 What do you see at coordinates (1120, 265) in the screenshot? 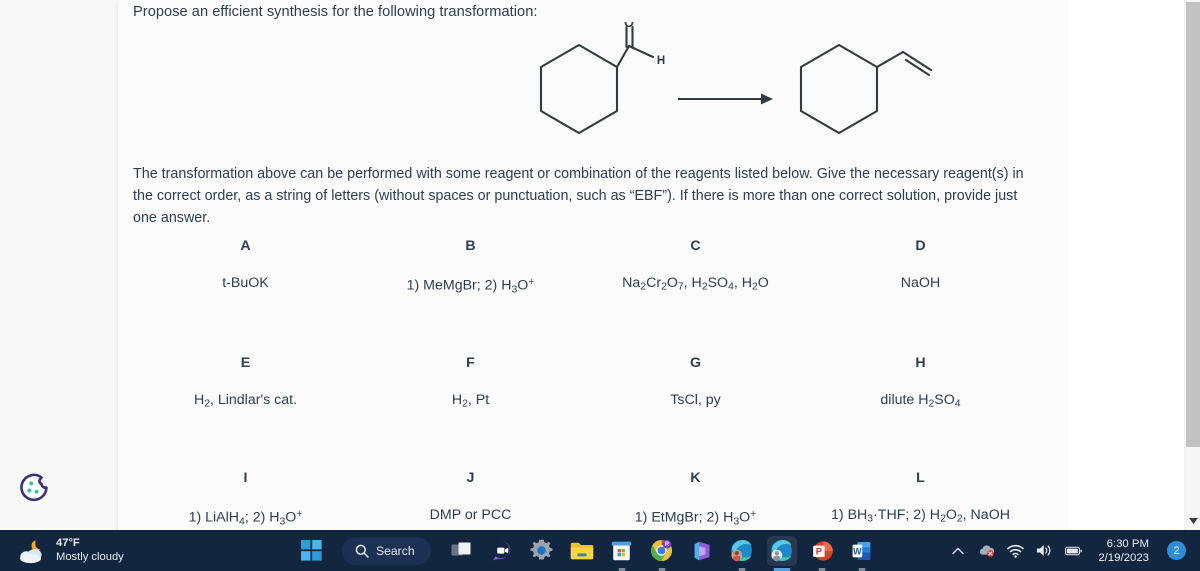
I see `page-right-gutter` at bounding box center [1120, 265].